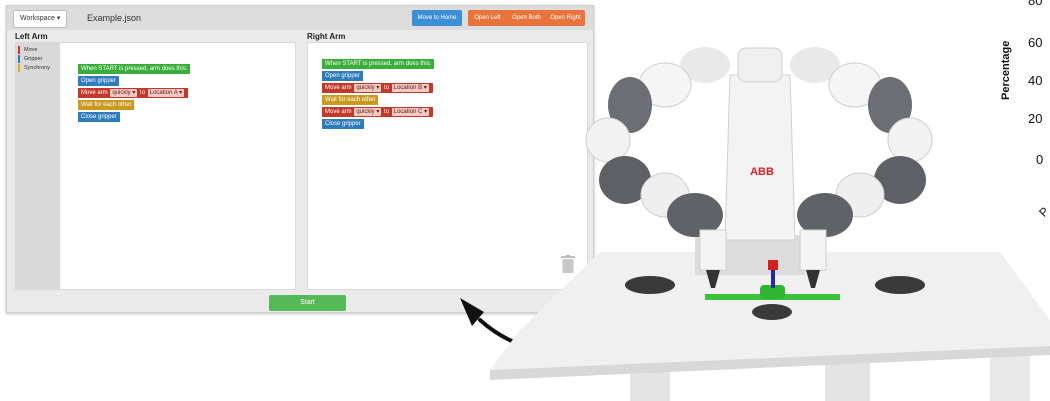 This screenshot has height=401, width=1050. Describe the element at coordinates (19, 59) in the screenshot. I see `gripper-category-color` at that location.